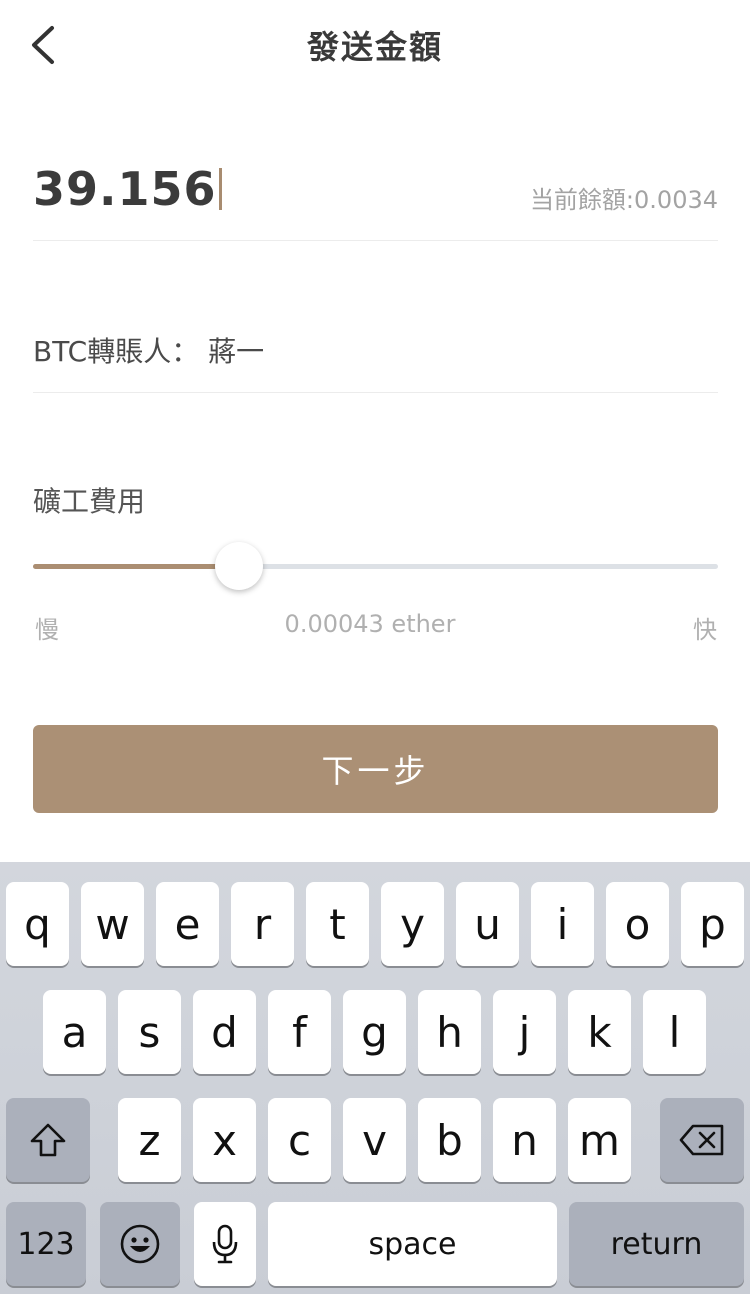  Describe the element at coordinates (705, 630) in the screenshot. I see `fast-label: 快` at that location.